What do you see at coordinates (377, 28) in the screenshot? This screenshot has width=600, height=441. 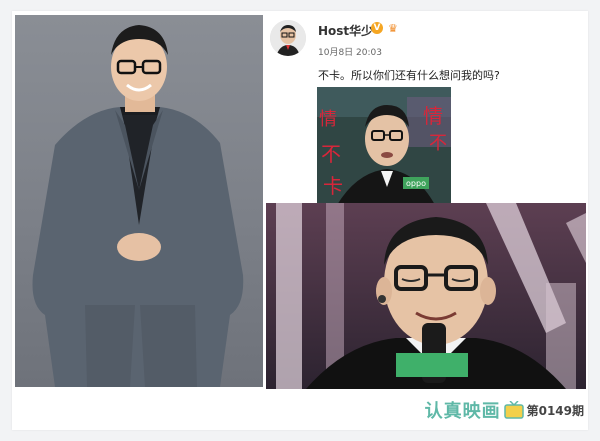 I see `verified-badge-icon: V` at bounding box center [377, 28].